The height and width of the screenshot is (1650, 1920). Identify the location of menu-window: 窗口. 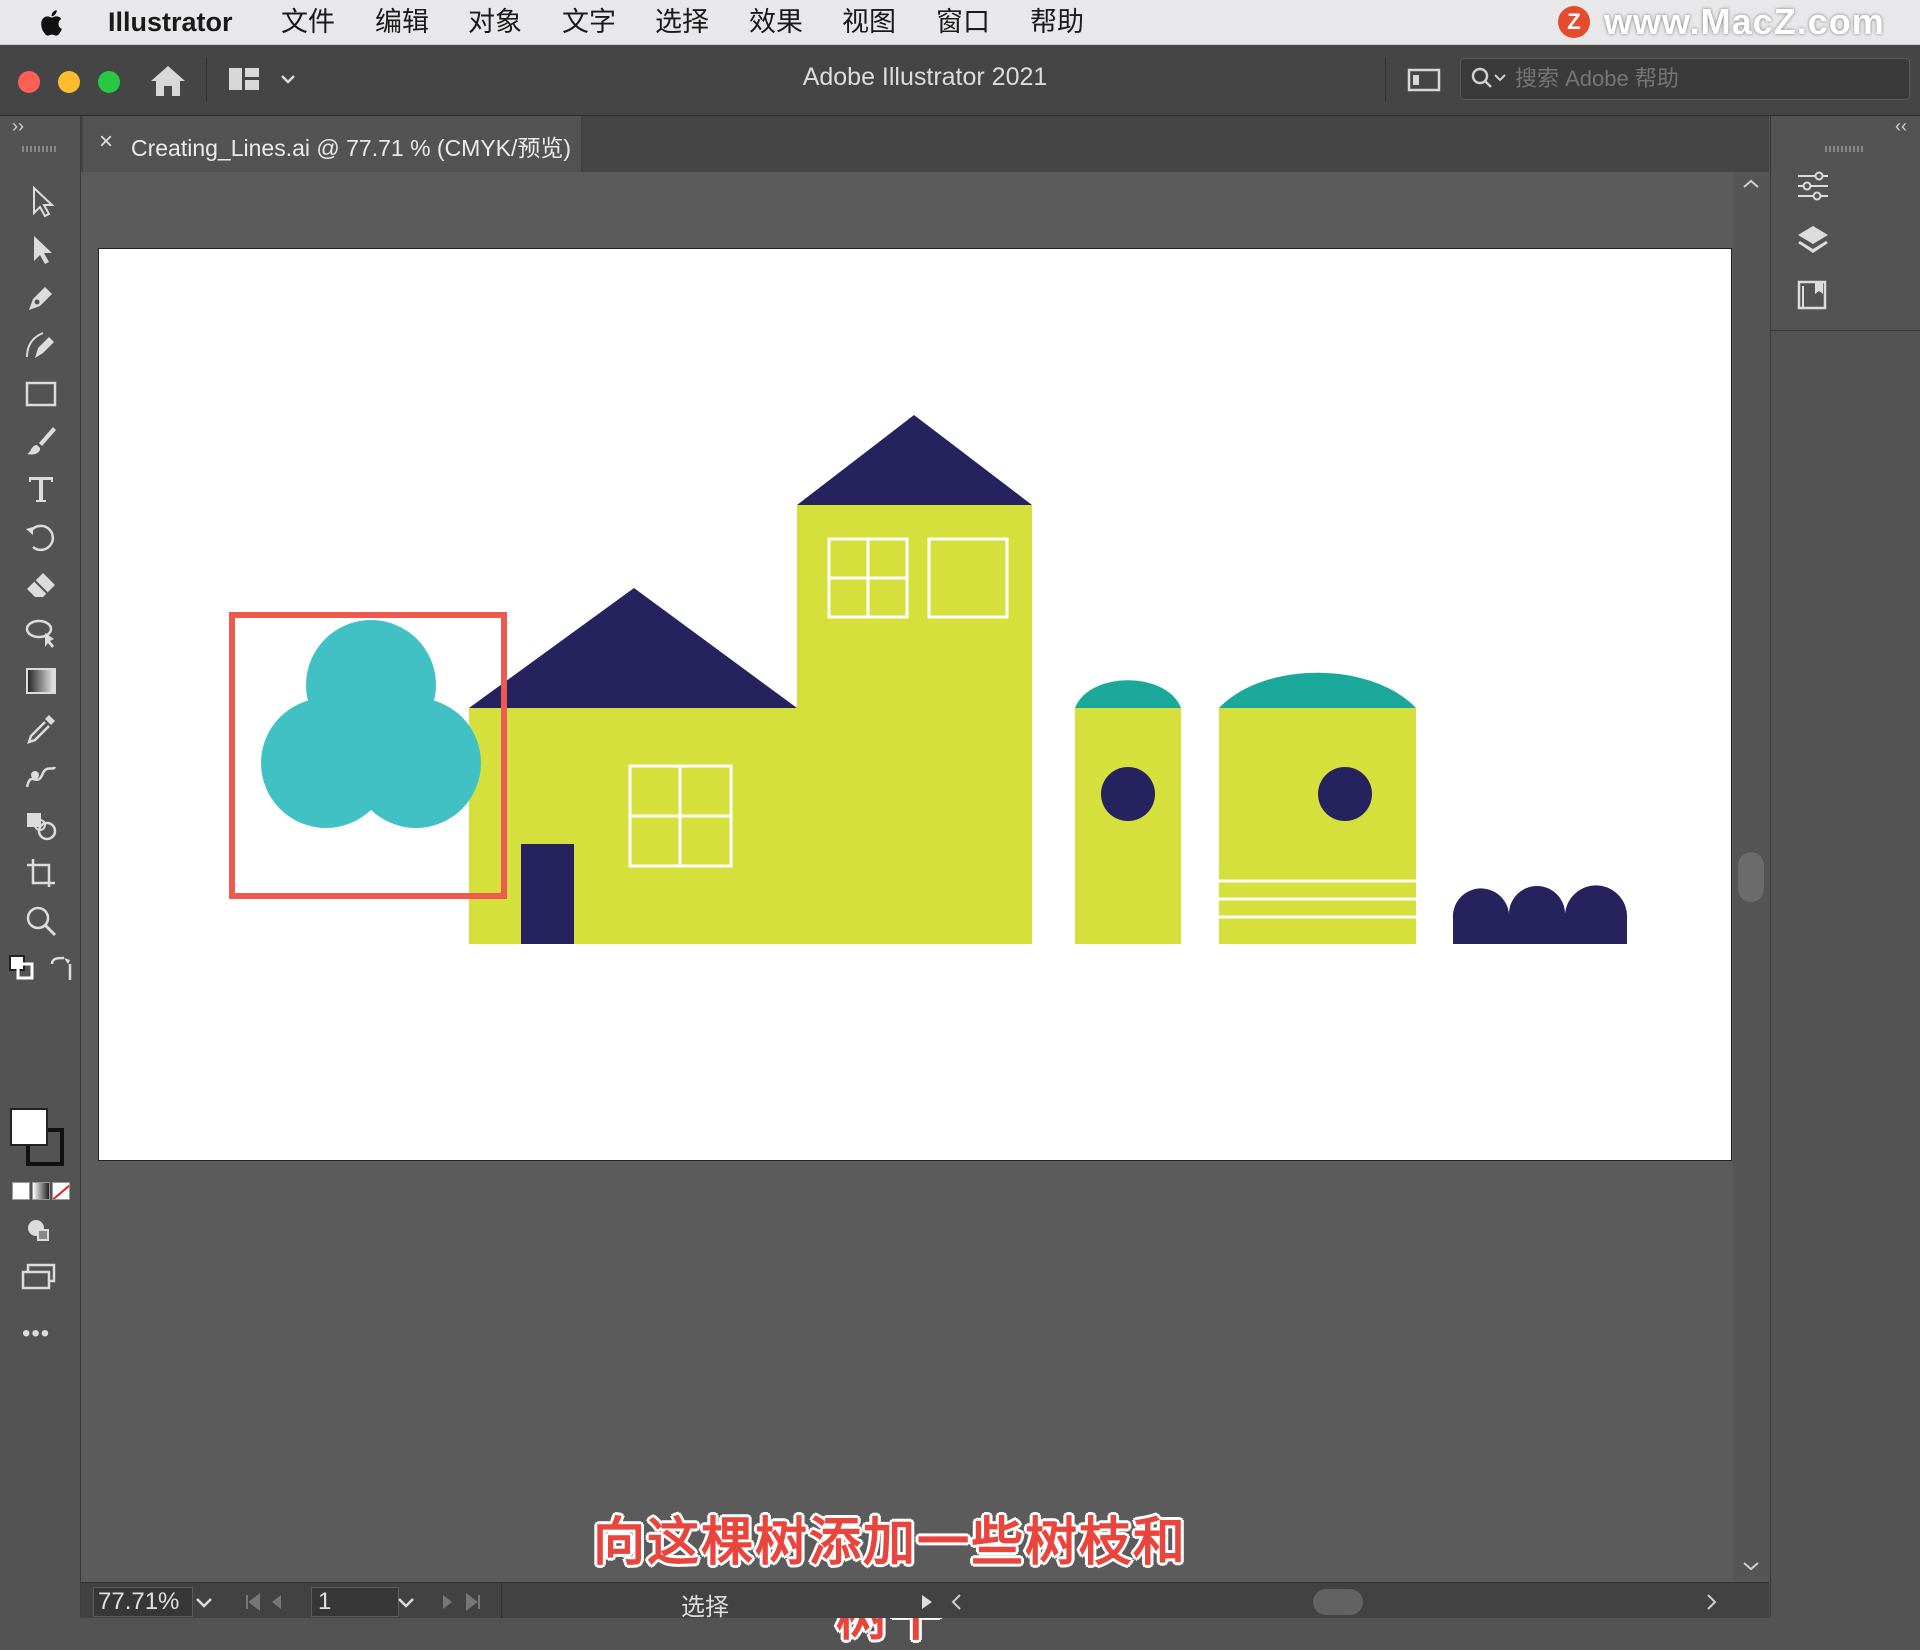
(963, 22).